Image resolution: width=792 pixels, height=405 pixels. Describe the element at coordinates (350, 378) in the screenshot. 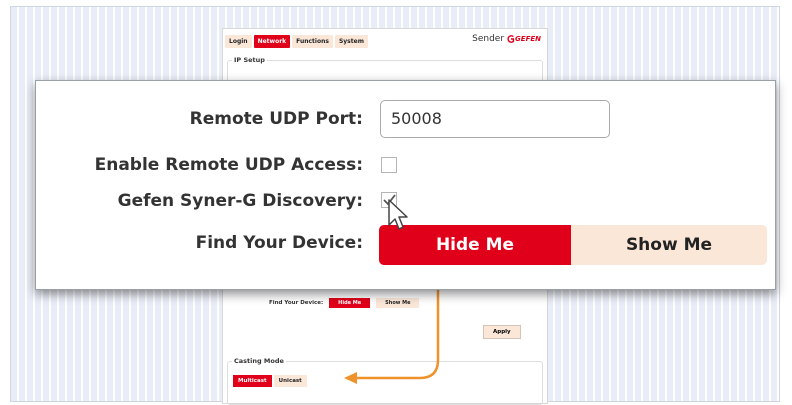

I see `callout-arrow-head` at that location.